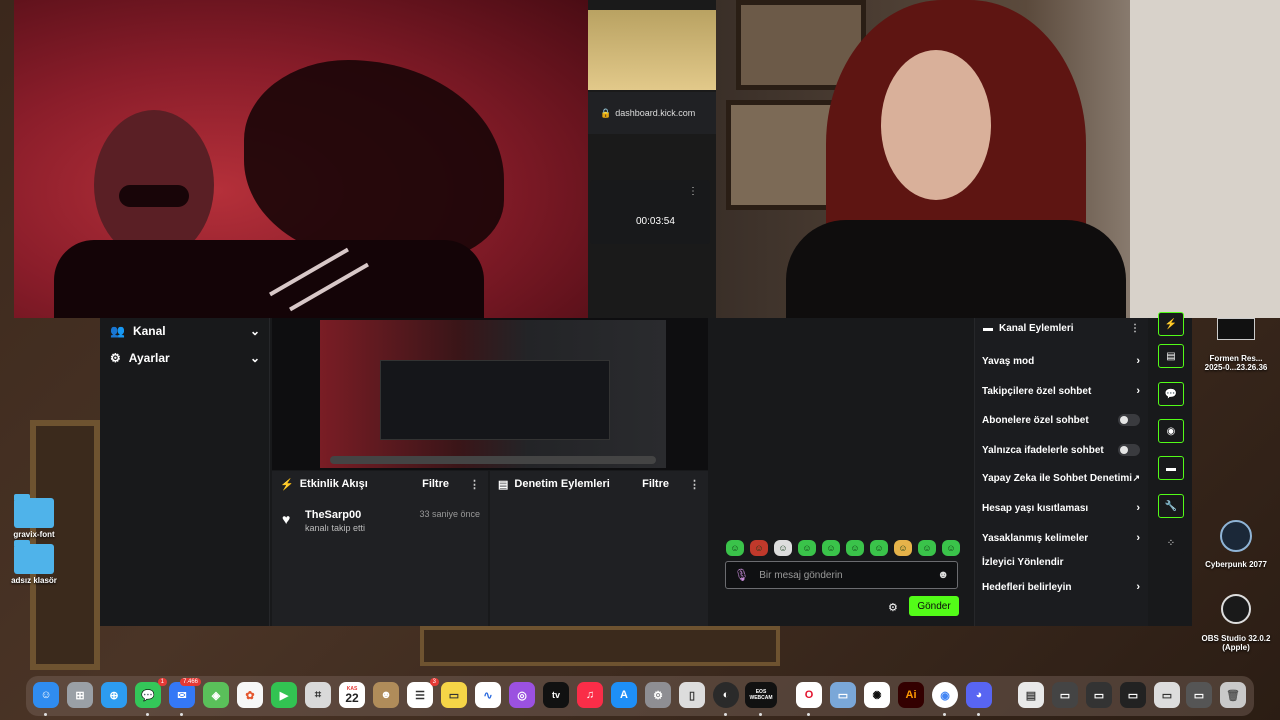 Image resolution: width=1280 pixels, height=720 pixels. Describe the element at coordinates (522, 695) in the screenshot. I see `podcasts-icon: ◎` at that location.